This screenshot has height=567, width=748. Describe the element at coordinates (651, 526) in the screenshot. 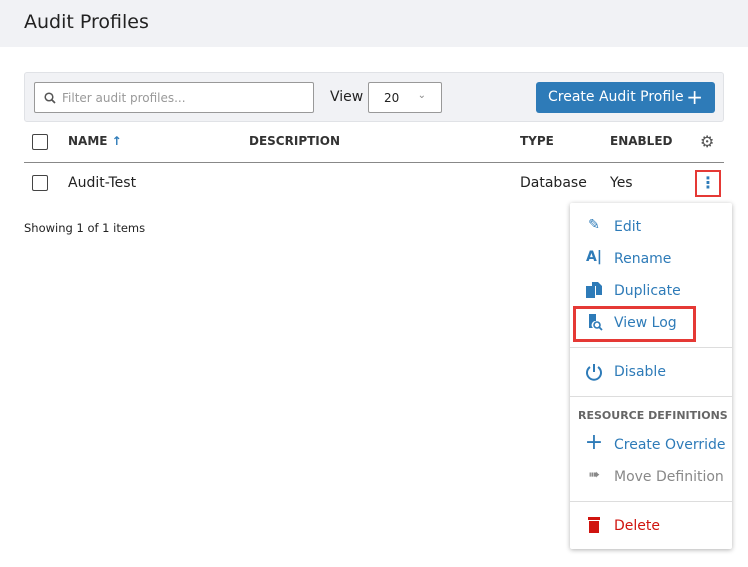

I see `menu-item-delete: Delete` at that location.